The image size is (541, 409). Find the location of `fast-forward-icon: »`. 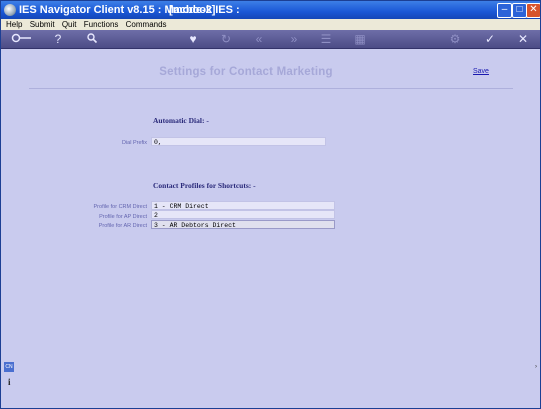

fast-forward-icon: » is located at coordinates (294, 39).